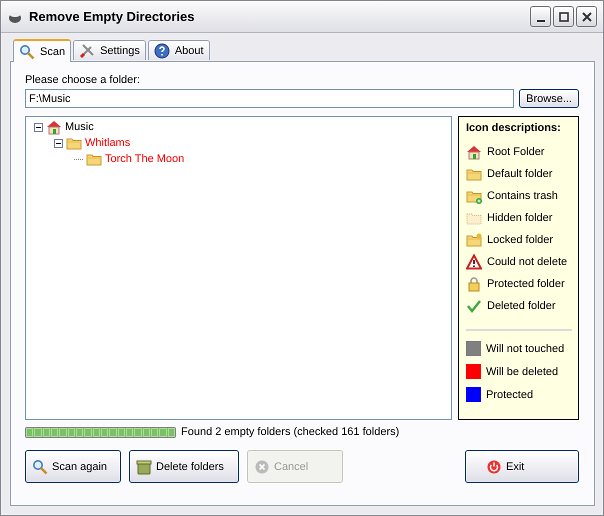 This screenshot has width=604, height=516. I want to click on legend-label: Will not touched, so click(525, 348).